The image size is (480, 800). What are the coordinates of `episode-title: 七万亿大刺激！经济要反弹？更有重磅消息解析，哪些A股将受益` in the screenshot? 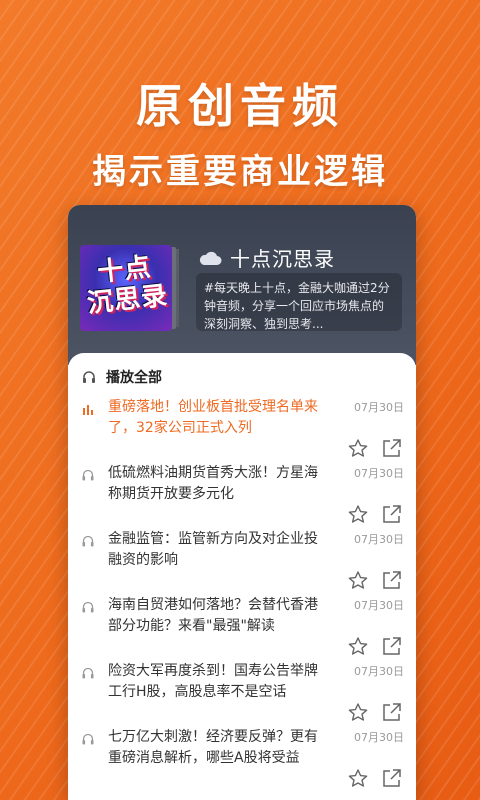 It's located at (213, 747).